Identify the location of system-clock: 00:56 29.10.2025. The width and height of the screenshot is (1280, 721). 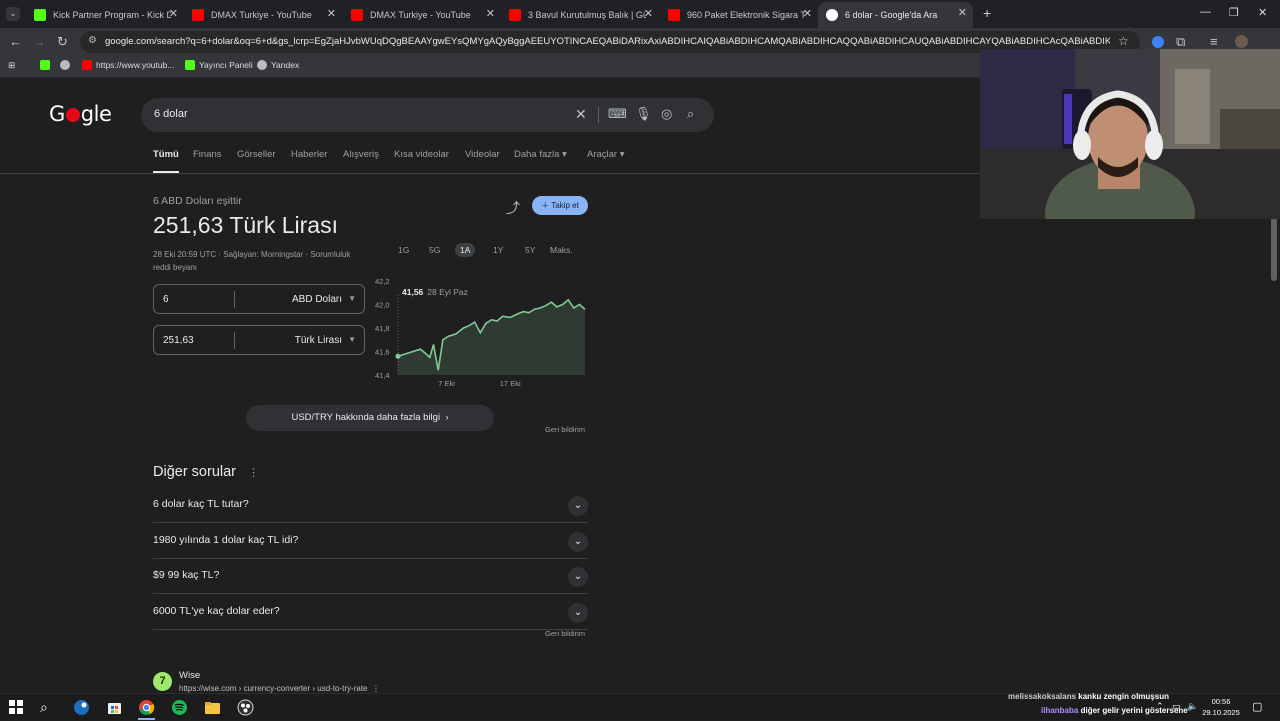
(1221, 707).